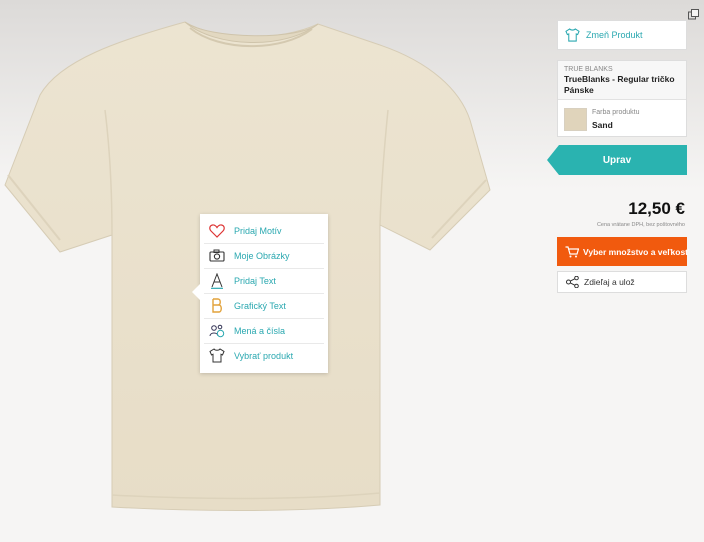  I want to click on share-save-label: Zdieľaj a ulož, so click(609, 282).